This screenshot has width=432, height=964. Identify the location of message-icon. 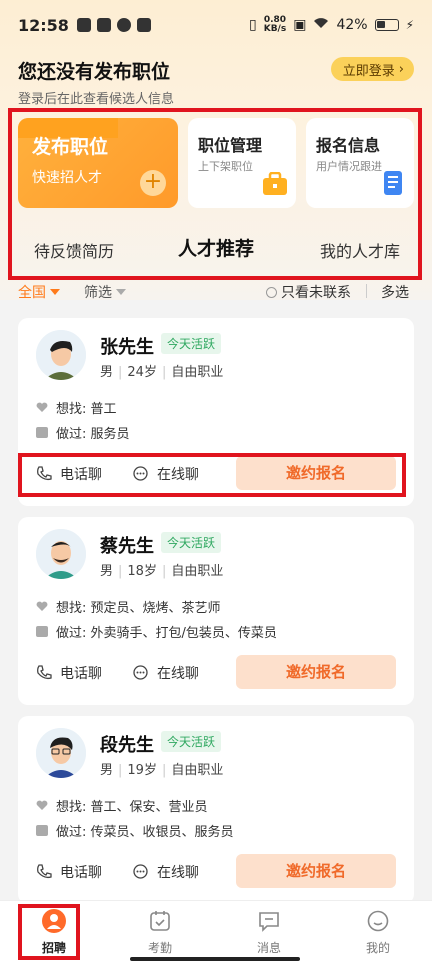
(269, 922).